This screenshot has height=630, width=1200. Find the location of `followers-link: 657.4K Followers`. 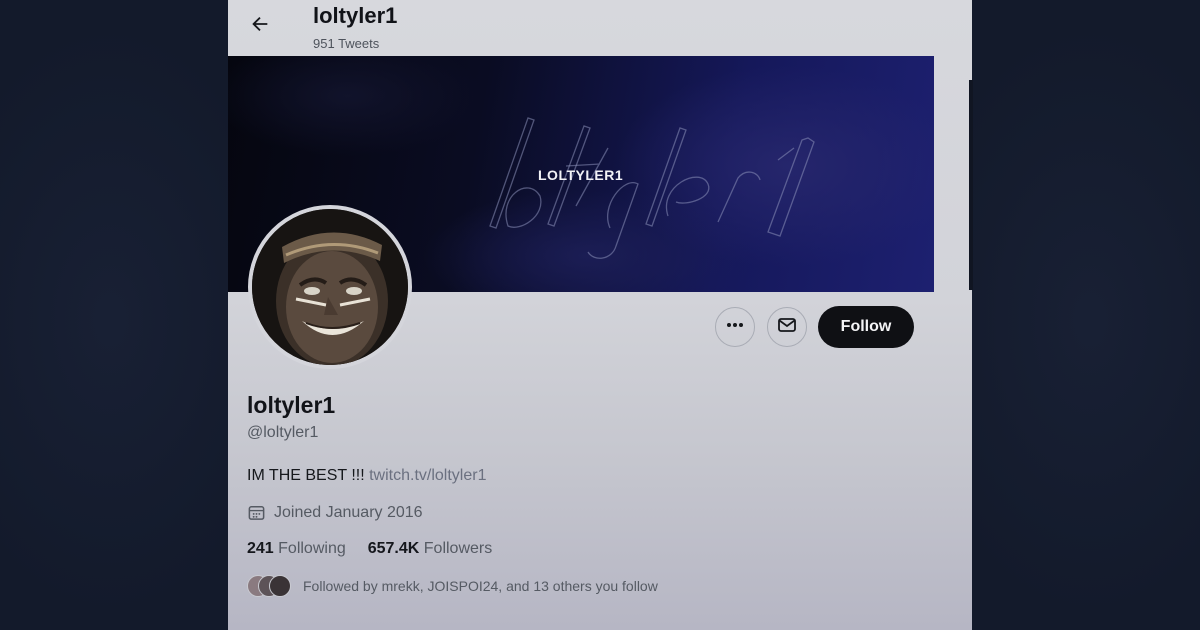

followers-link: 657.4K Followers is located at coordinates (430, 549).